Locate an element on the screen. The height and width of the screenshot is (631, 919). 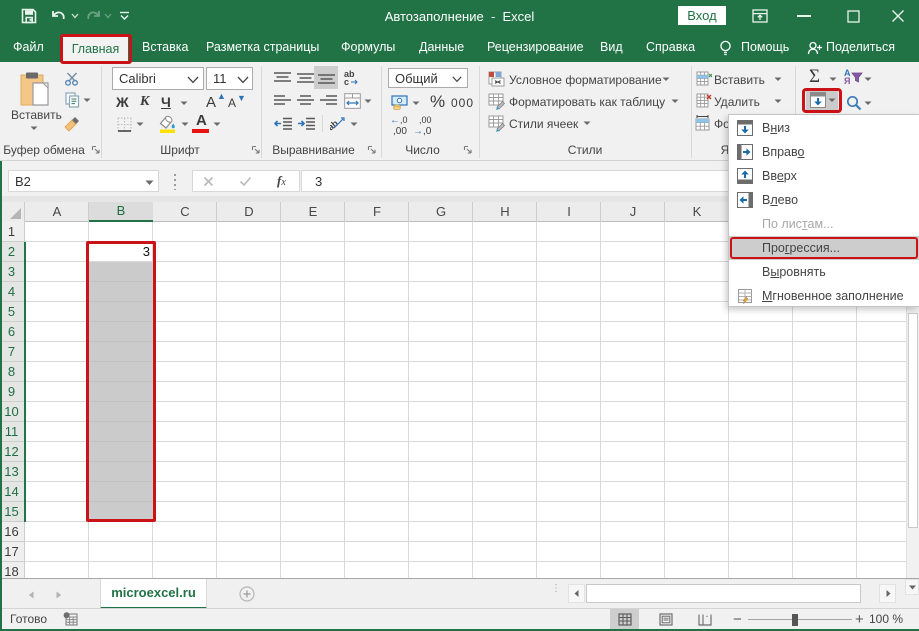
svg-text: c is located at coordinates (346, 81).